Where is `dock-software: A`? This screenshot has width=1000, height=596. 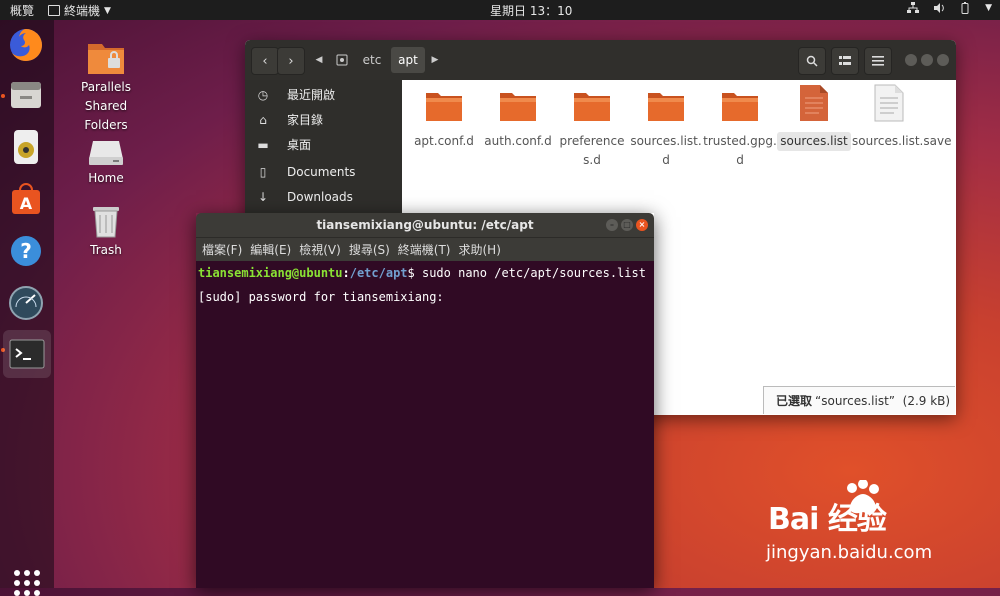 dock-software: A is located at coordinates (26, 199).